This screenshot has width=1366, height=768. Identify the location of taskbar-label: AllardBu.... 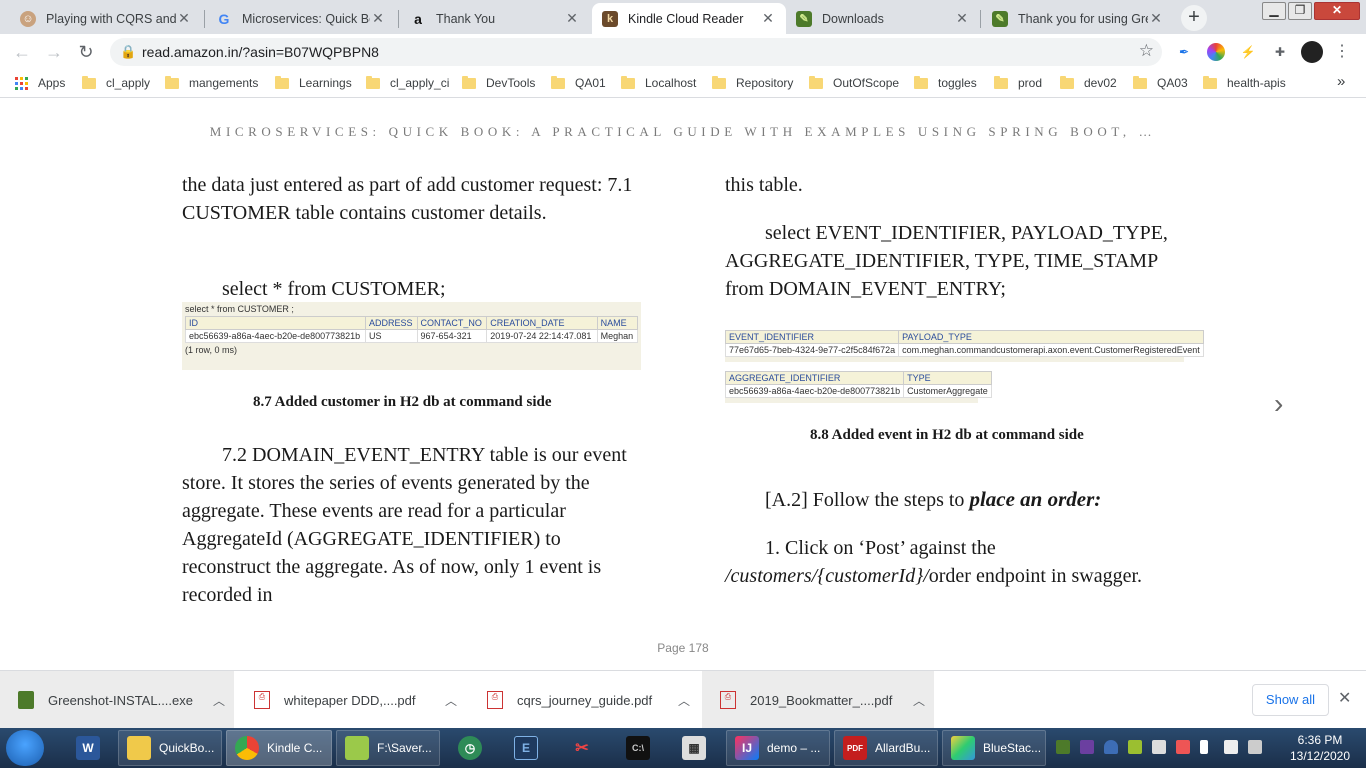
(903, 748).